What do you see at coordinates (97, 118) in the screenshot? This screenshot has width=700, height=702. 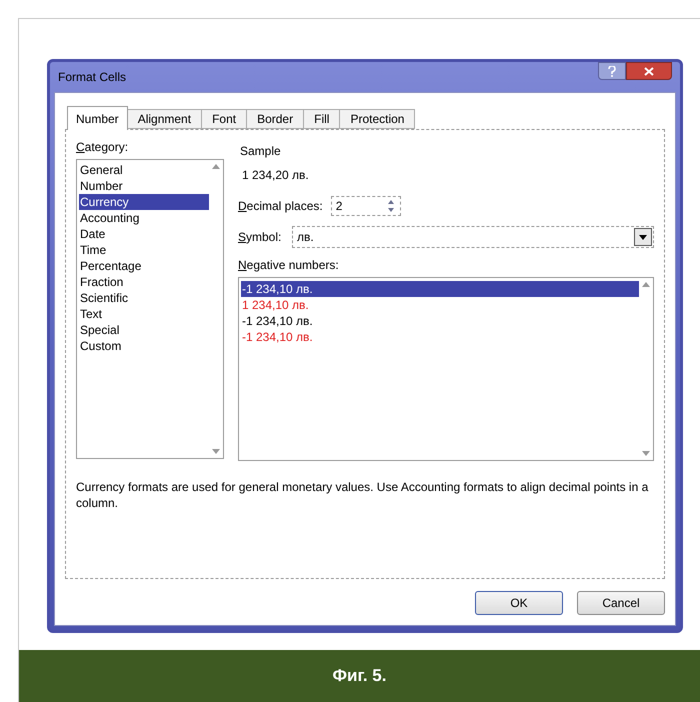 I see `tab: Number` at bounding box center [97, 118].